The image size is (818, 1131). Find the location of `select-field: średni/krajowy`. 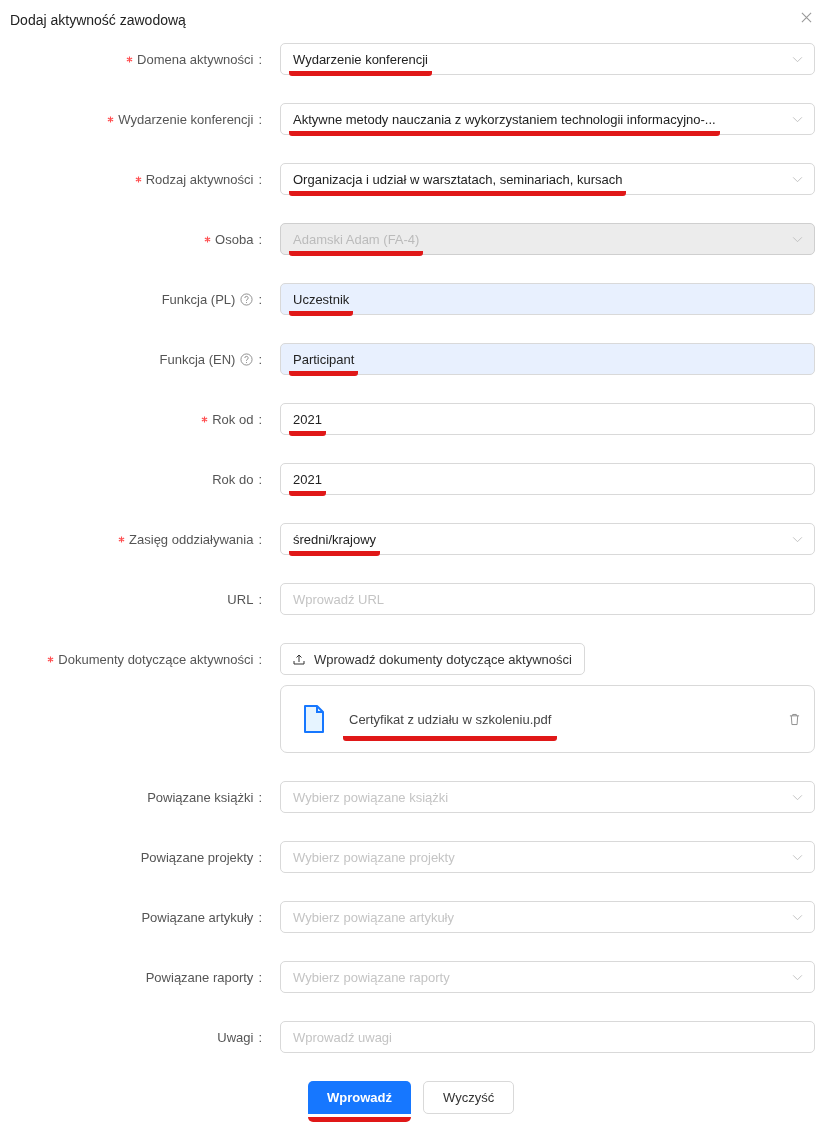

select-field: średni/krajowy is located at coordinates (547, 539).